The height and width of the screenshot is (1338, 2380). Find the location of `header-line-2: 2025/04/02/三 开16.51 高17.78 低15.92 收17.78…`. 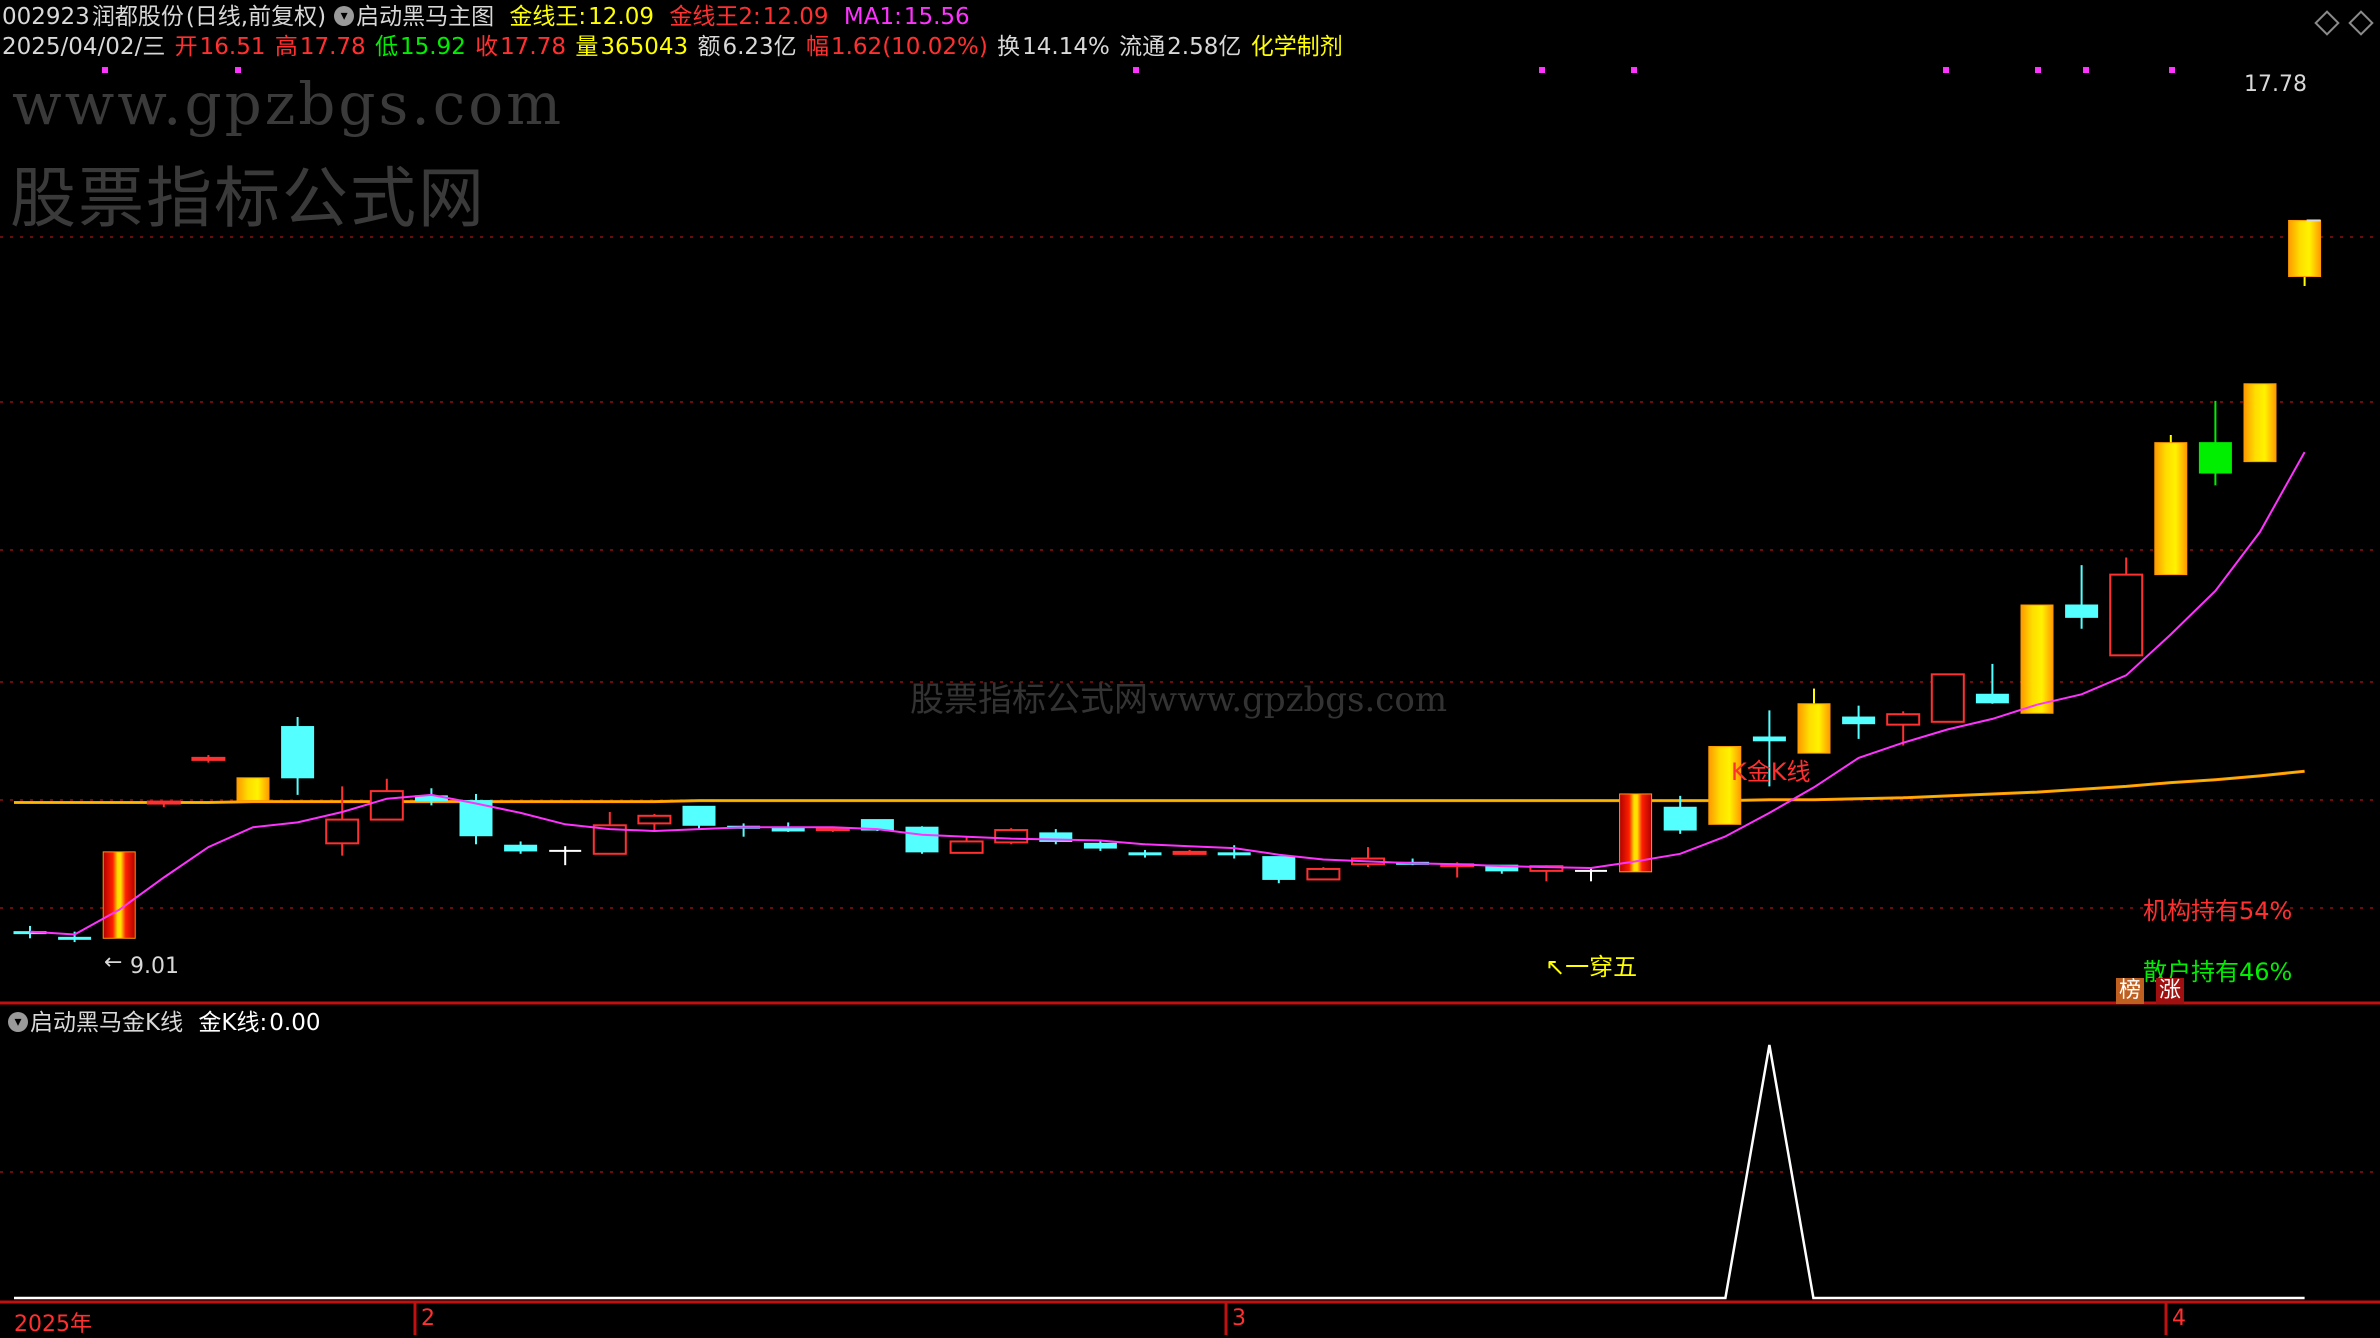

header-line-2: 2025/04/02/三 开16.51 高17.78 低15.92 收17.78… is located at coordinates (673, 47).